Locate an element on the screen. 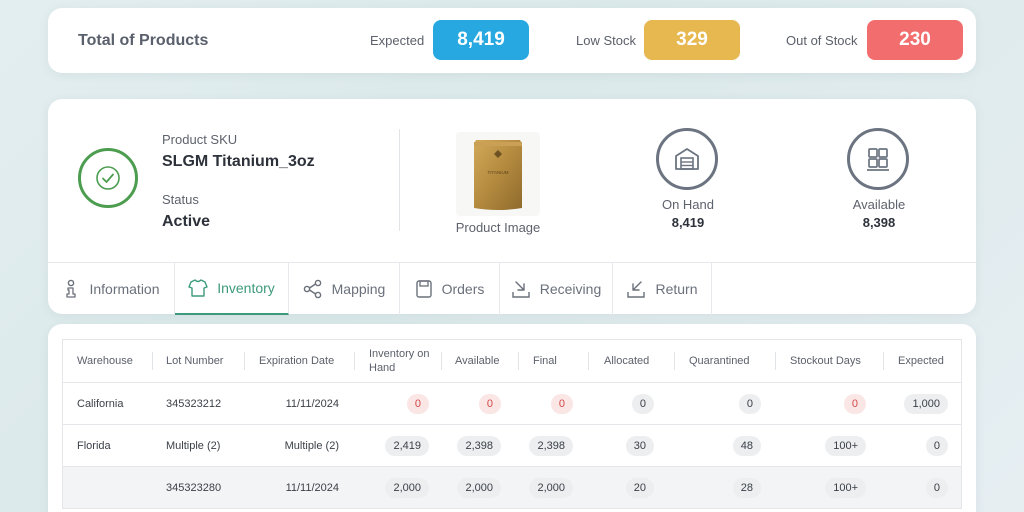 This screenshot has height=512, width=1024. cell-lot: 345323280 is located at coordinates (194, 487).